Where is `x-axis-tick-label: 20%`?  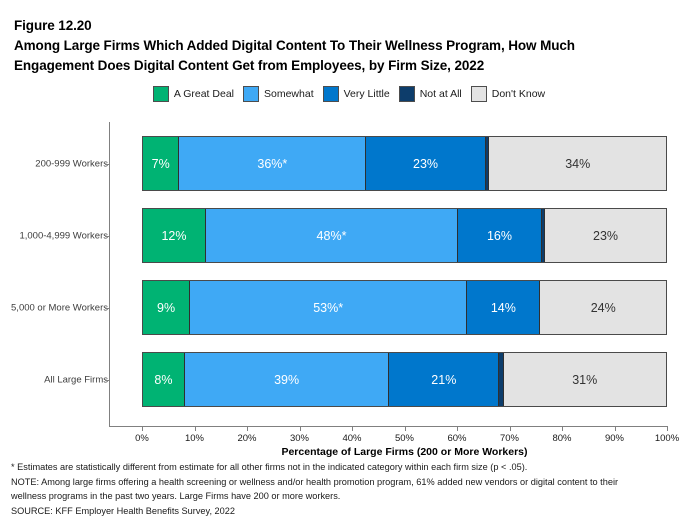
x-axis-tick-label: 20% is located at coordinates (247, 438).